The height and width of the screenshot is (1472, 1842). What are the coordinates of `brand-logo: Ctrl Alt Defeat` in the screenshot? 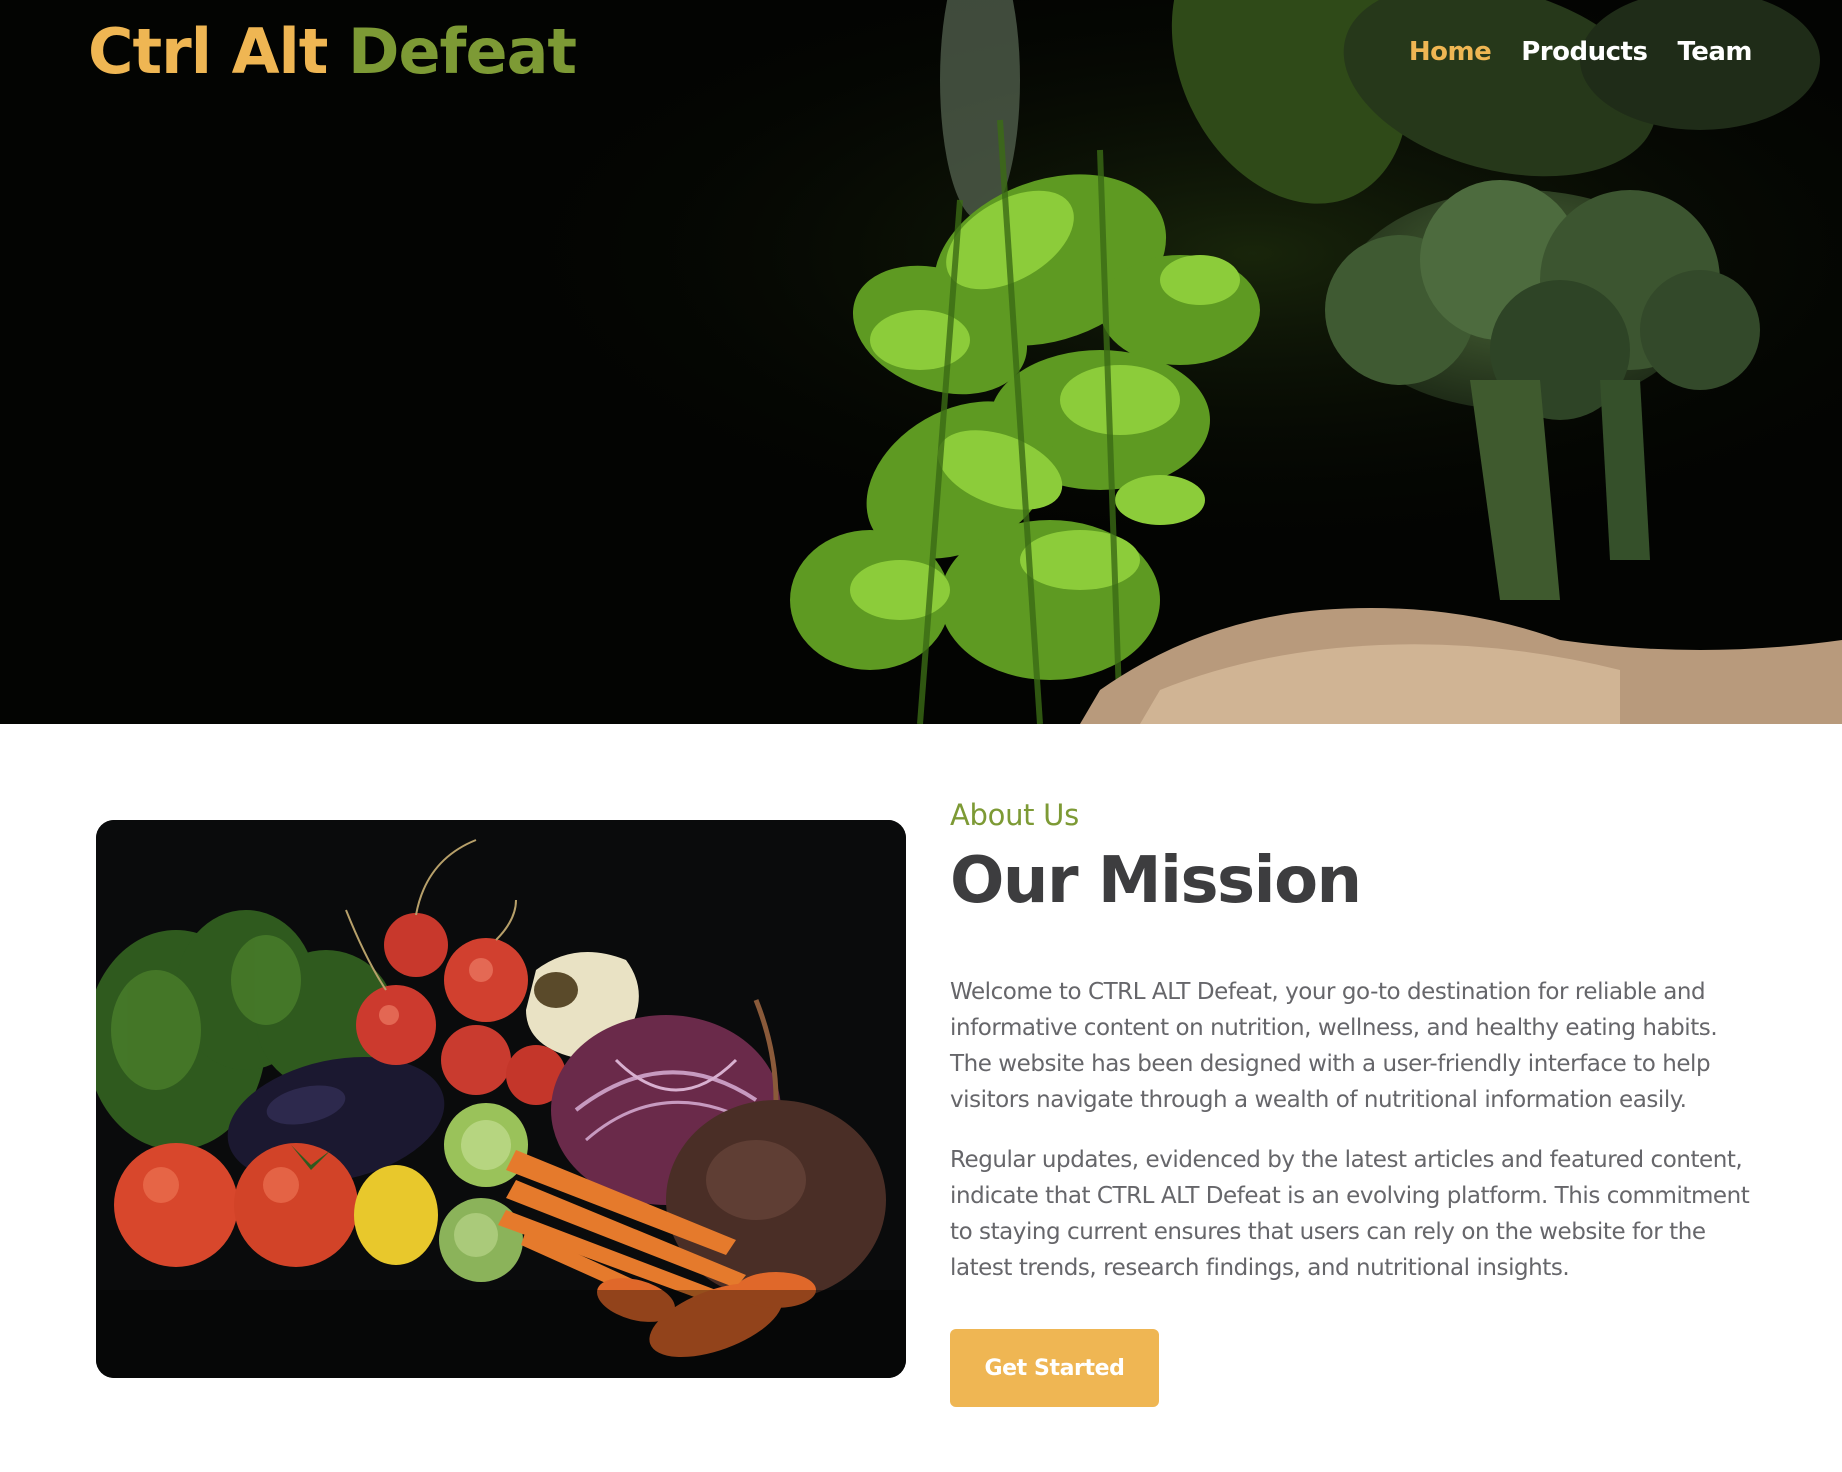 It's located at (332, 52).